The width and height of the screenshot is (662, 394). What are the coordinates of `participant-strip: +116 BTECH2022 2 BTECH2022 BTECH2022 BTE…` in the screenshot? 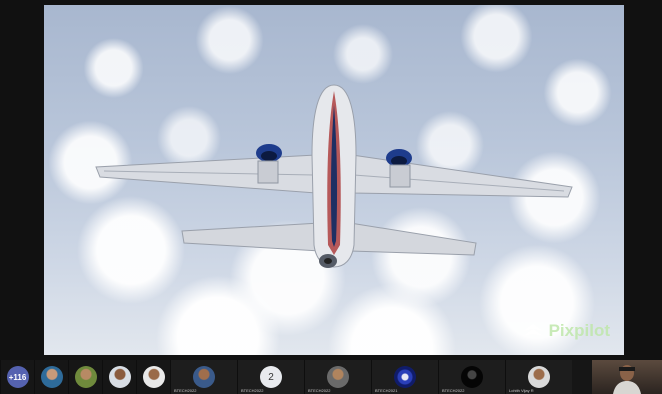 It's located at (331, 377).